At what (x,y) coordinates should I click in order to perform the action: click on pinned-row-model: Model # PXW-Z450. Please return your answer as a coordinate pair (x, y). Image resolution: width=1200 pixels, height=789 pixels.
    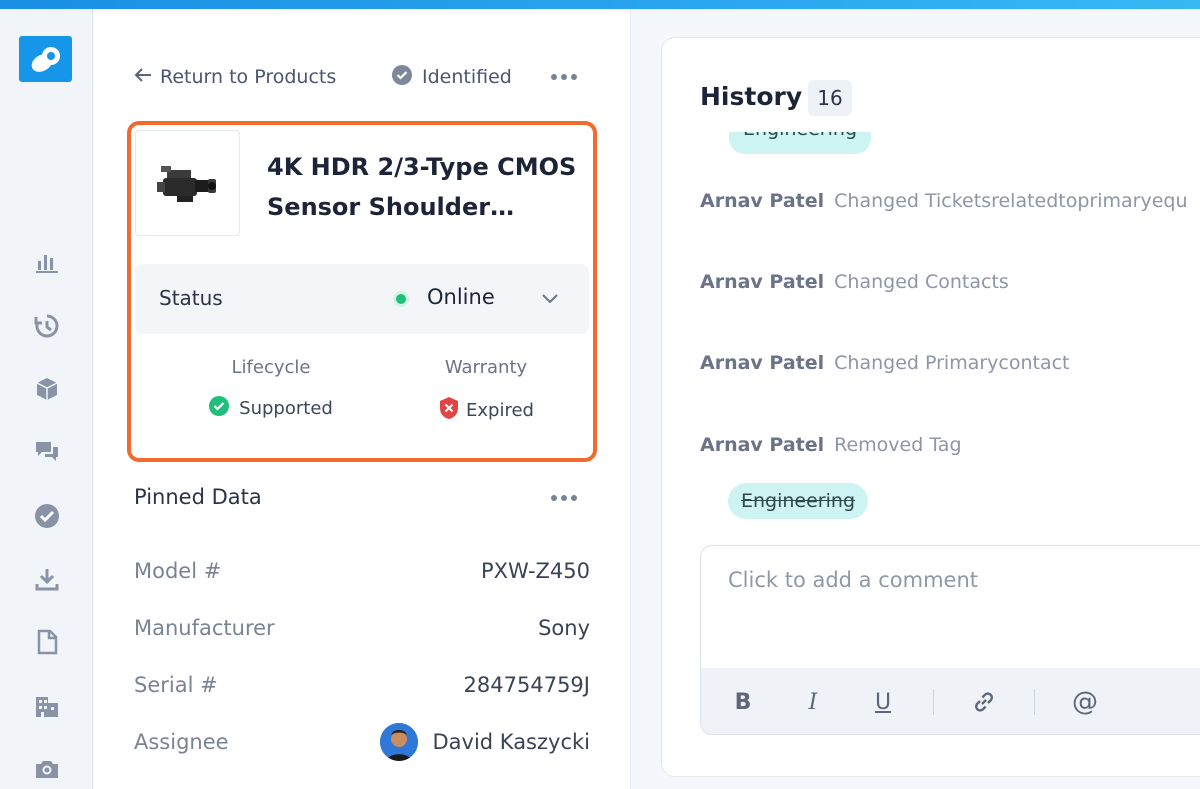
    Looking at the image, I should click on (362, 571).